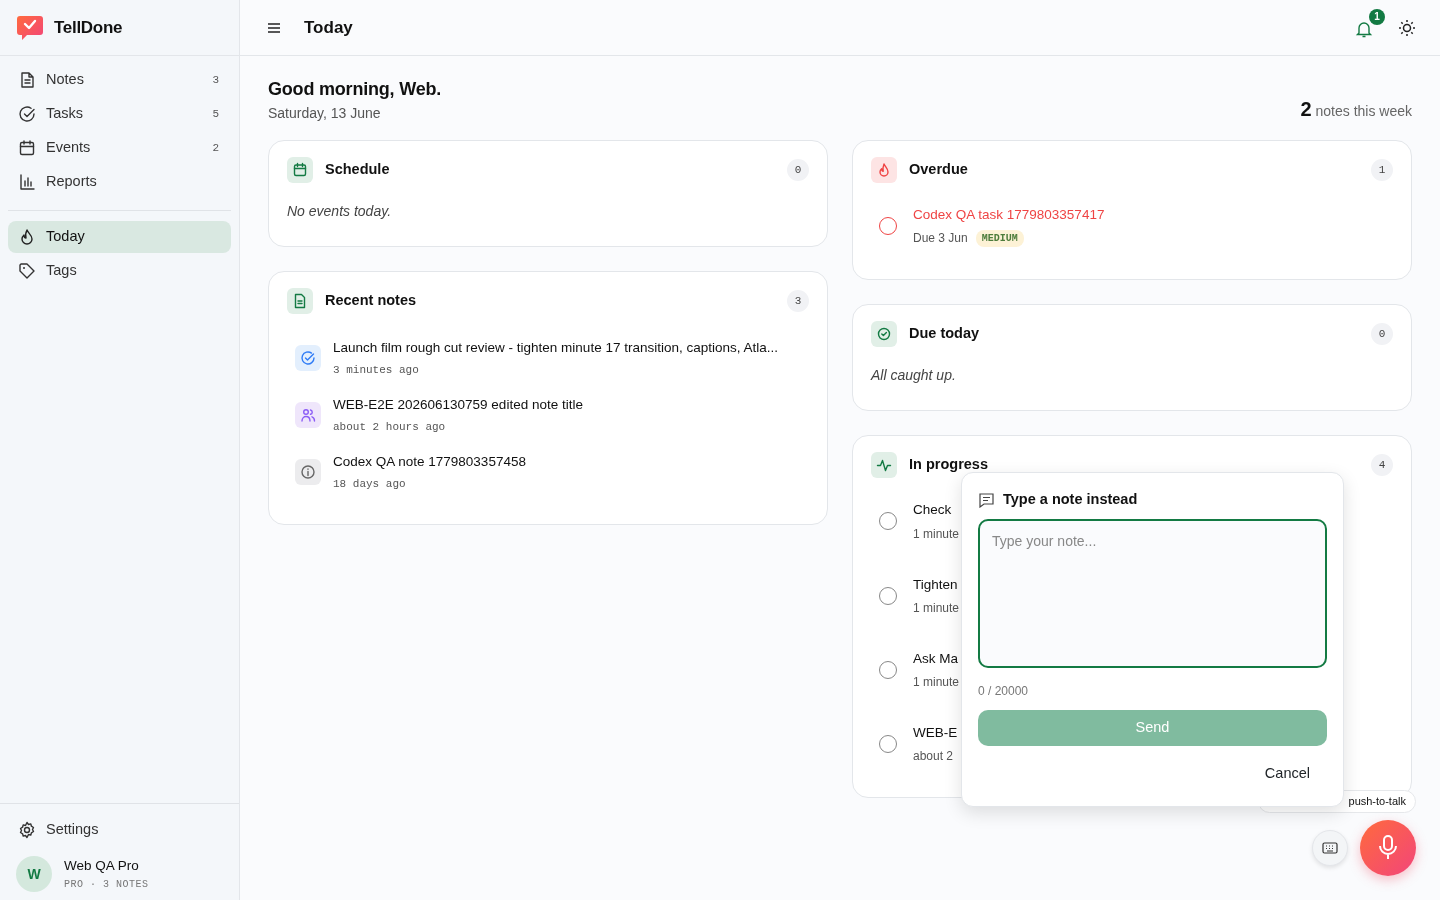  Describe the element at coordinates (935, 733) in the screenshot. I see `task-title: WEB-E` at that location.